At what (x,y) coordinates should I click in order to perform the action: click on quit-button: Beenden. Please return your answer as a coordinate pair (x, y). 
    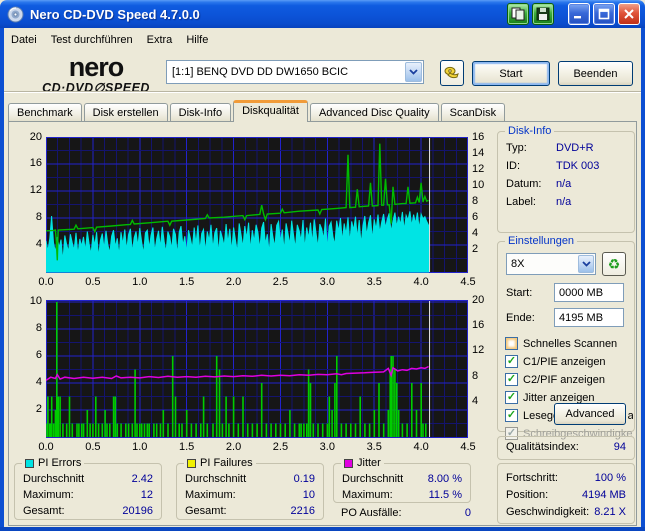
    Looking at the image, I should click on (595, 73).